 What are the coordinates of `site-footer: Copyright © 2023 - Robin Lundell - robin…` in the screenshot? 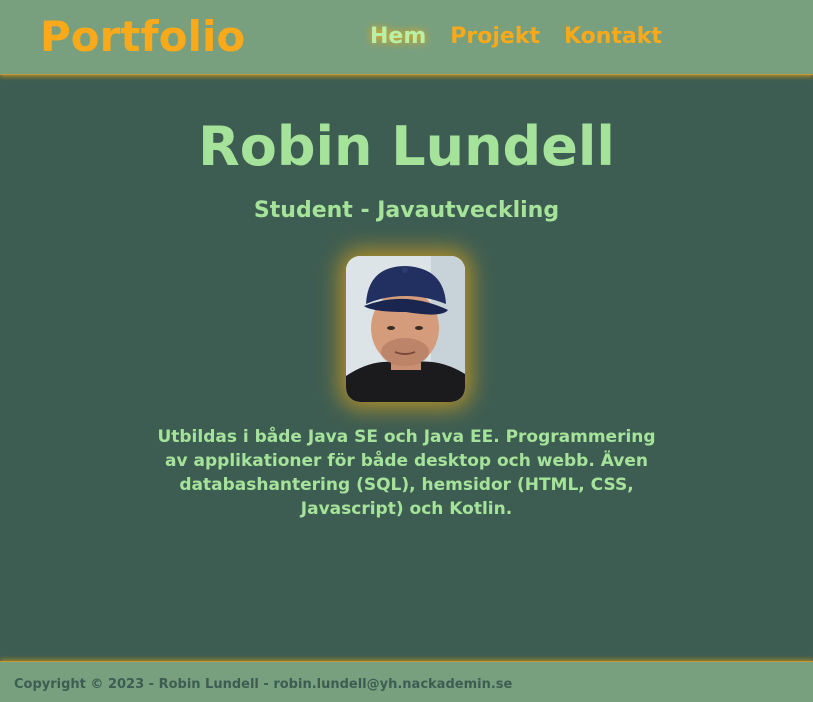 It's located at (406, 681).